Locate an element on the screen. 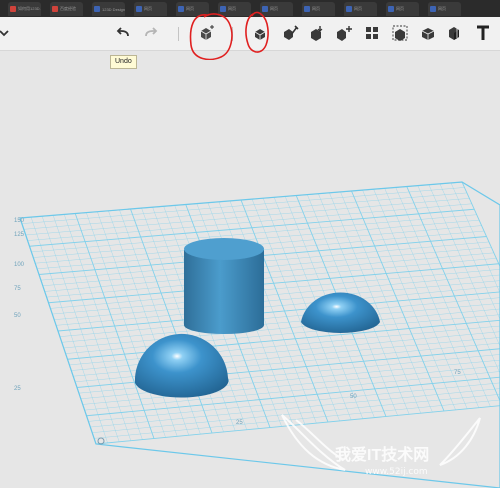 The height and width of the screenshot is (488, 500). grid-label: 150 is located at coordinates (19, 221).